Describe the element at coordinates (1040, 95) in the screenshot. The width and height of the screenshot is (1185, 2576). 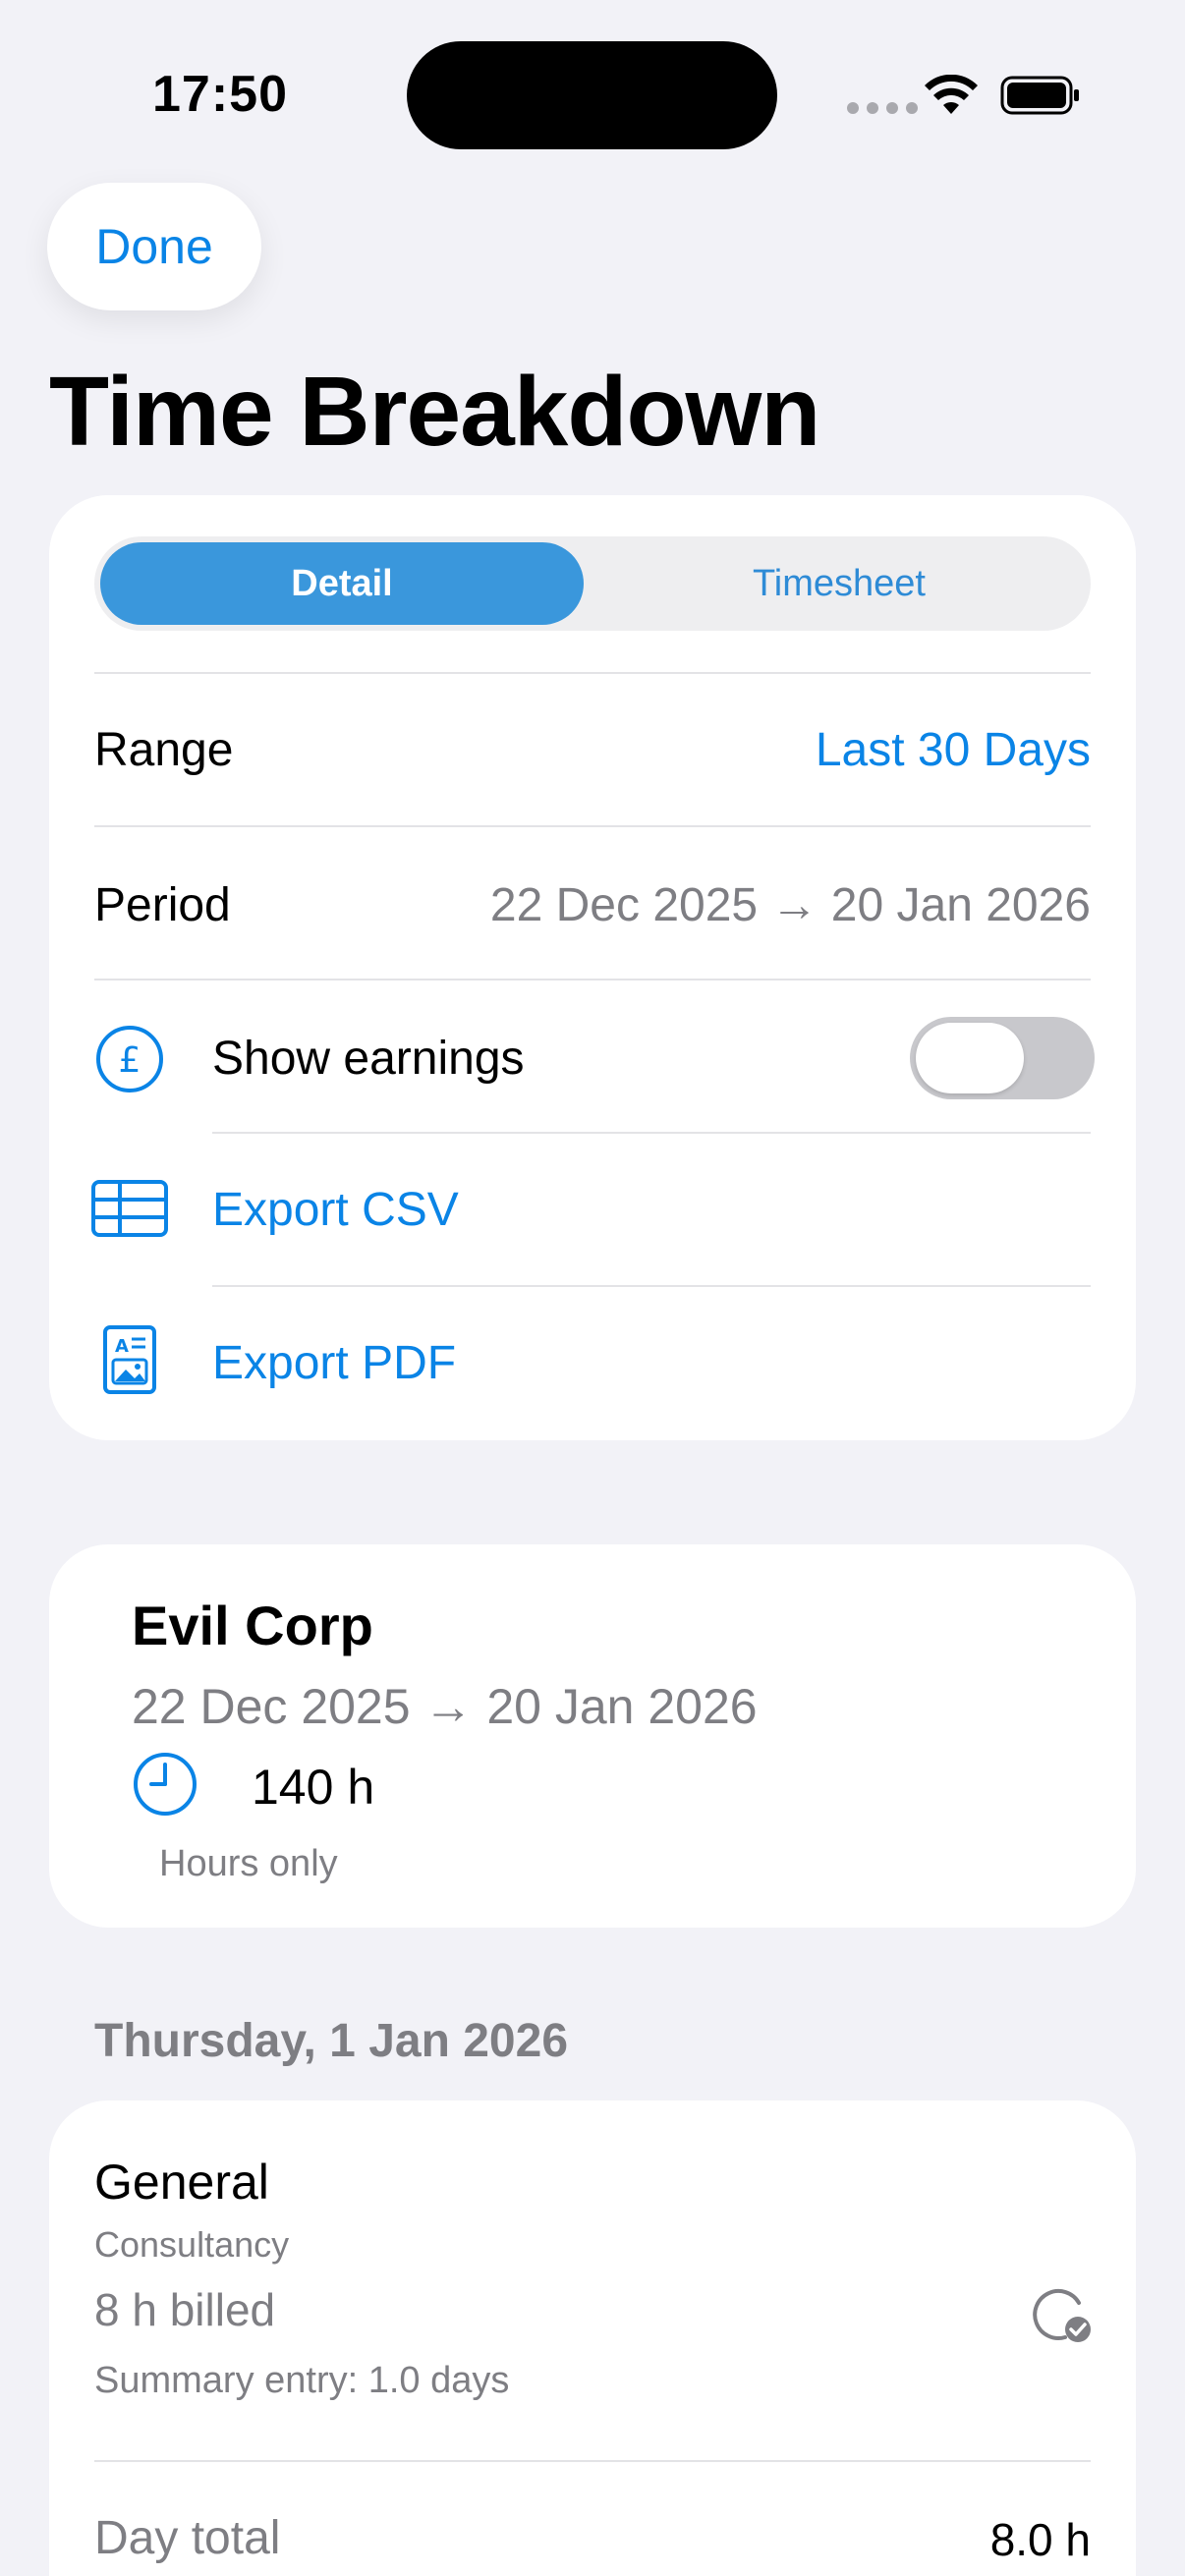
I see `battery-icon` at that location.